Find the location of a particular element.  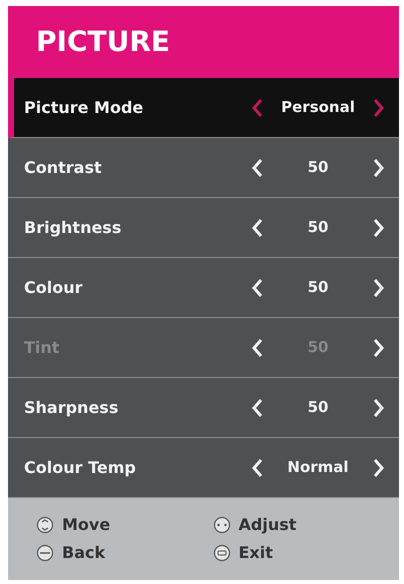

setting-label: Brightness is located at coordinates (73, 227).